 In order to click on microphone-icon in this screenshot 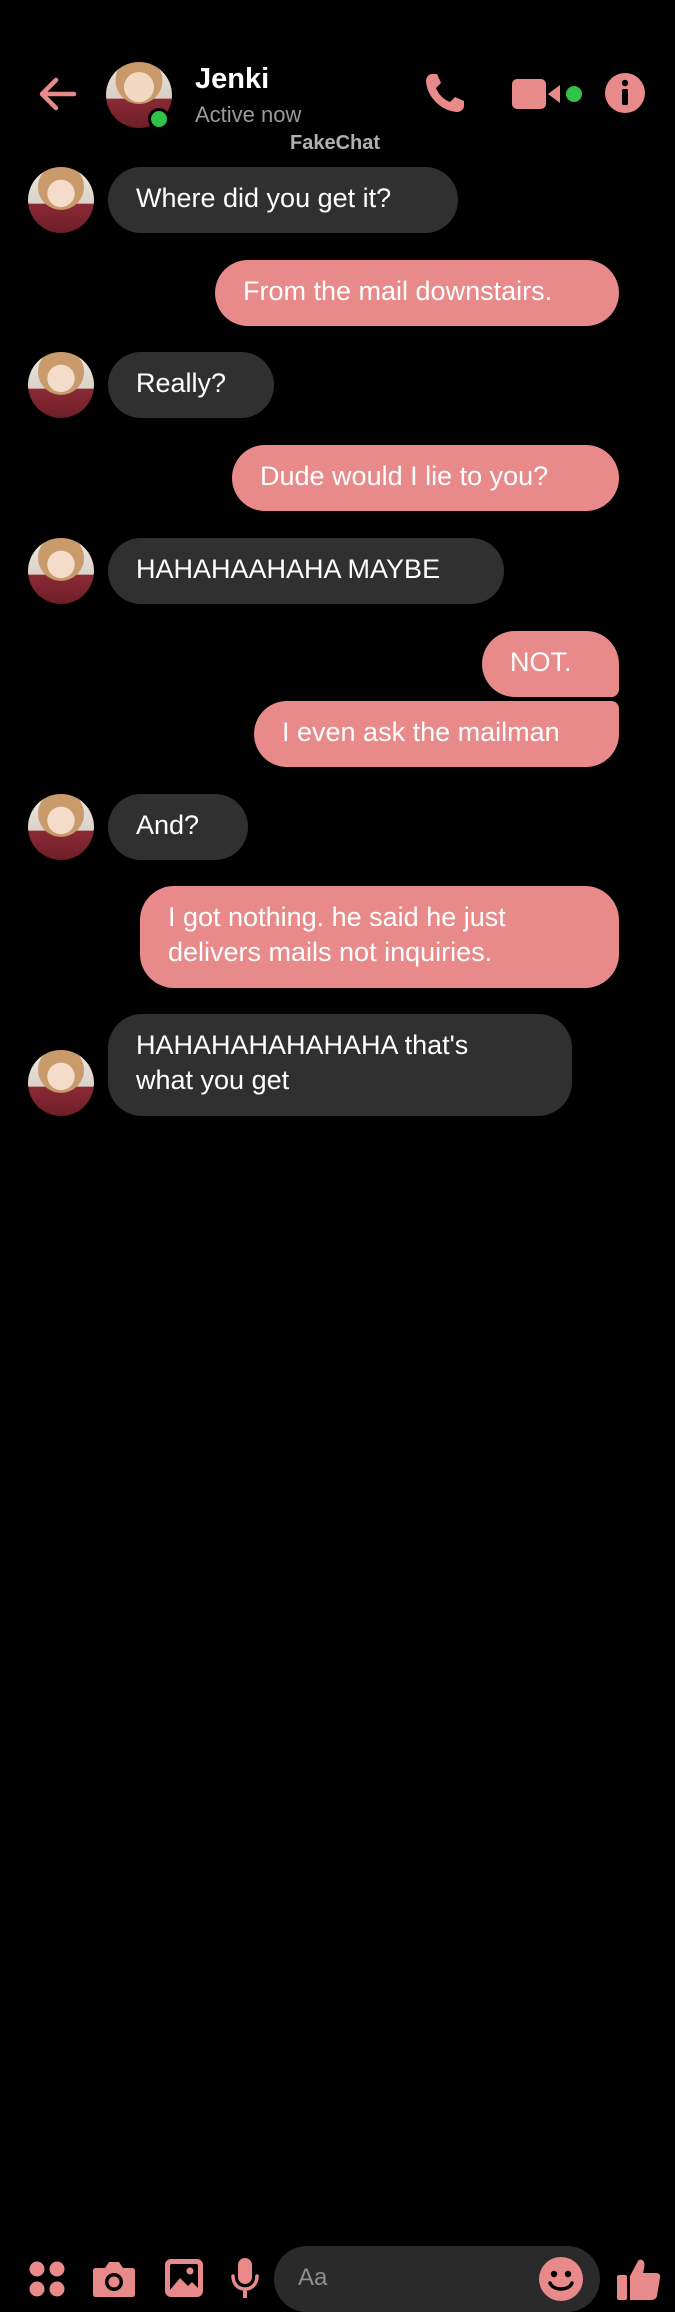, I will do `click(245, 2278)`.